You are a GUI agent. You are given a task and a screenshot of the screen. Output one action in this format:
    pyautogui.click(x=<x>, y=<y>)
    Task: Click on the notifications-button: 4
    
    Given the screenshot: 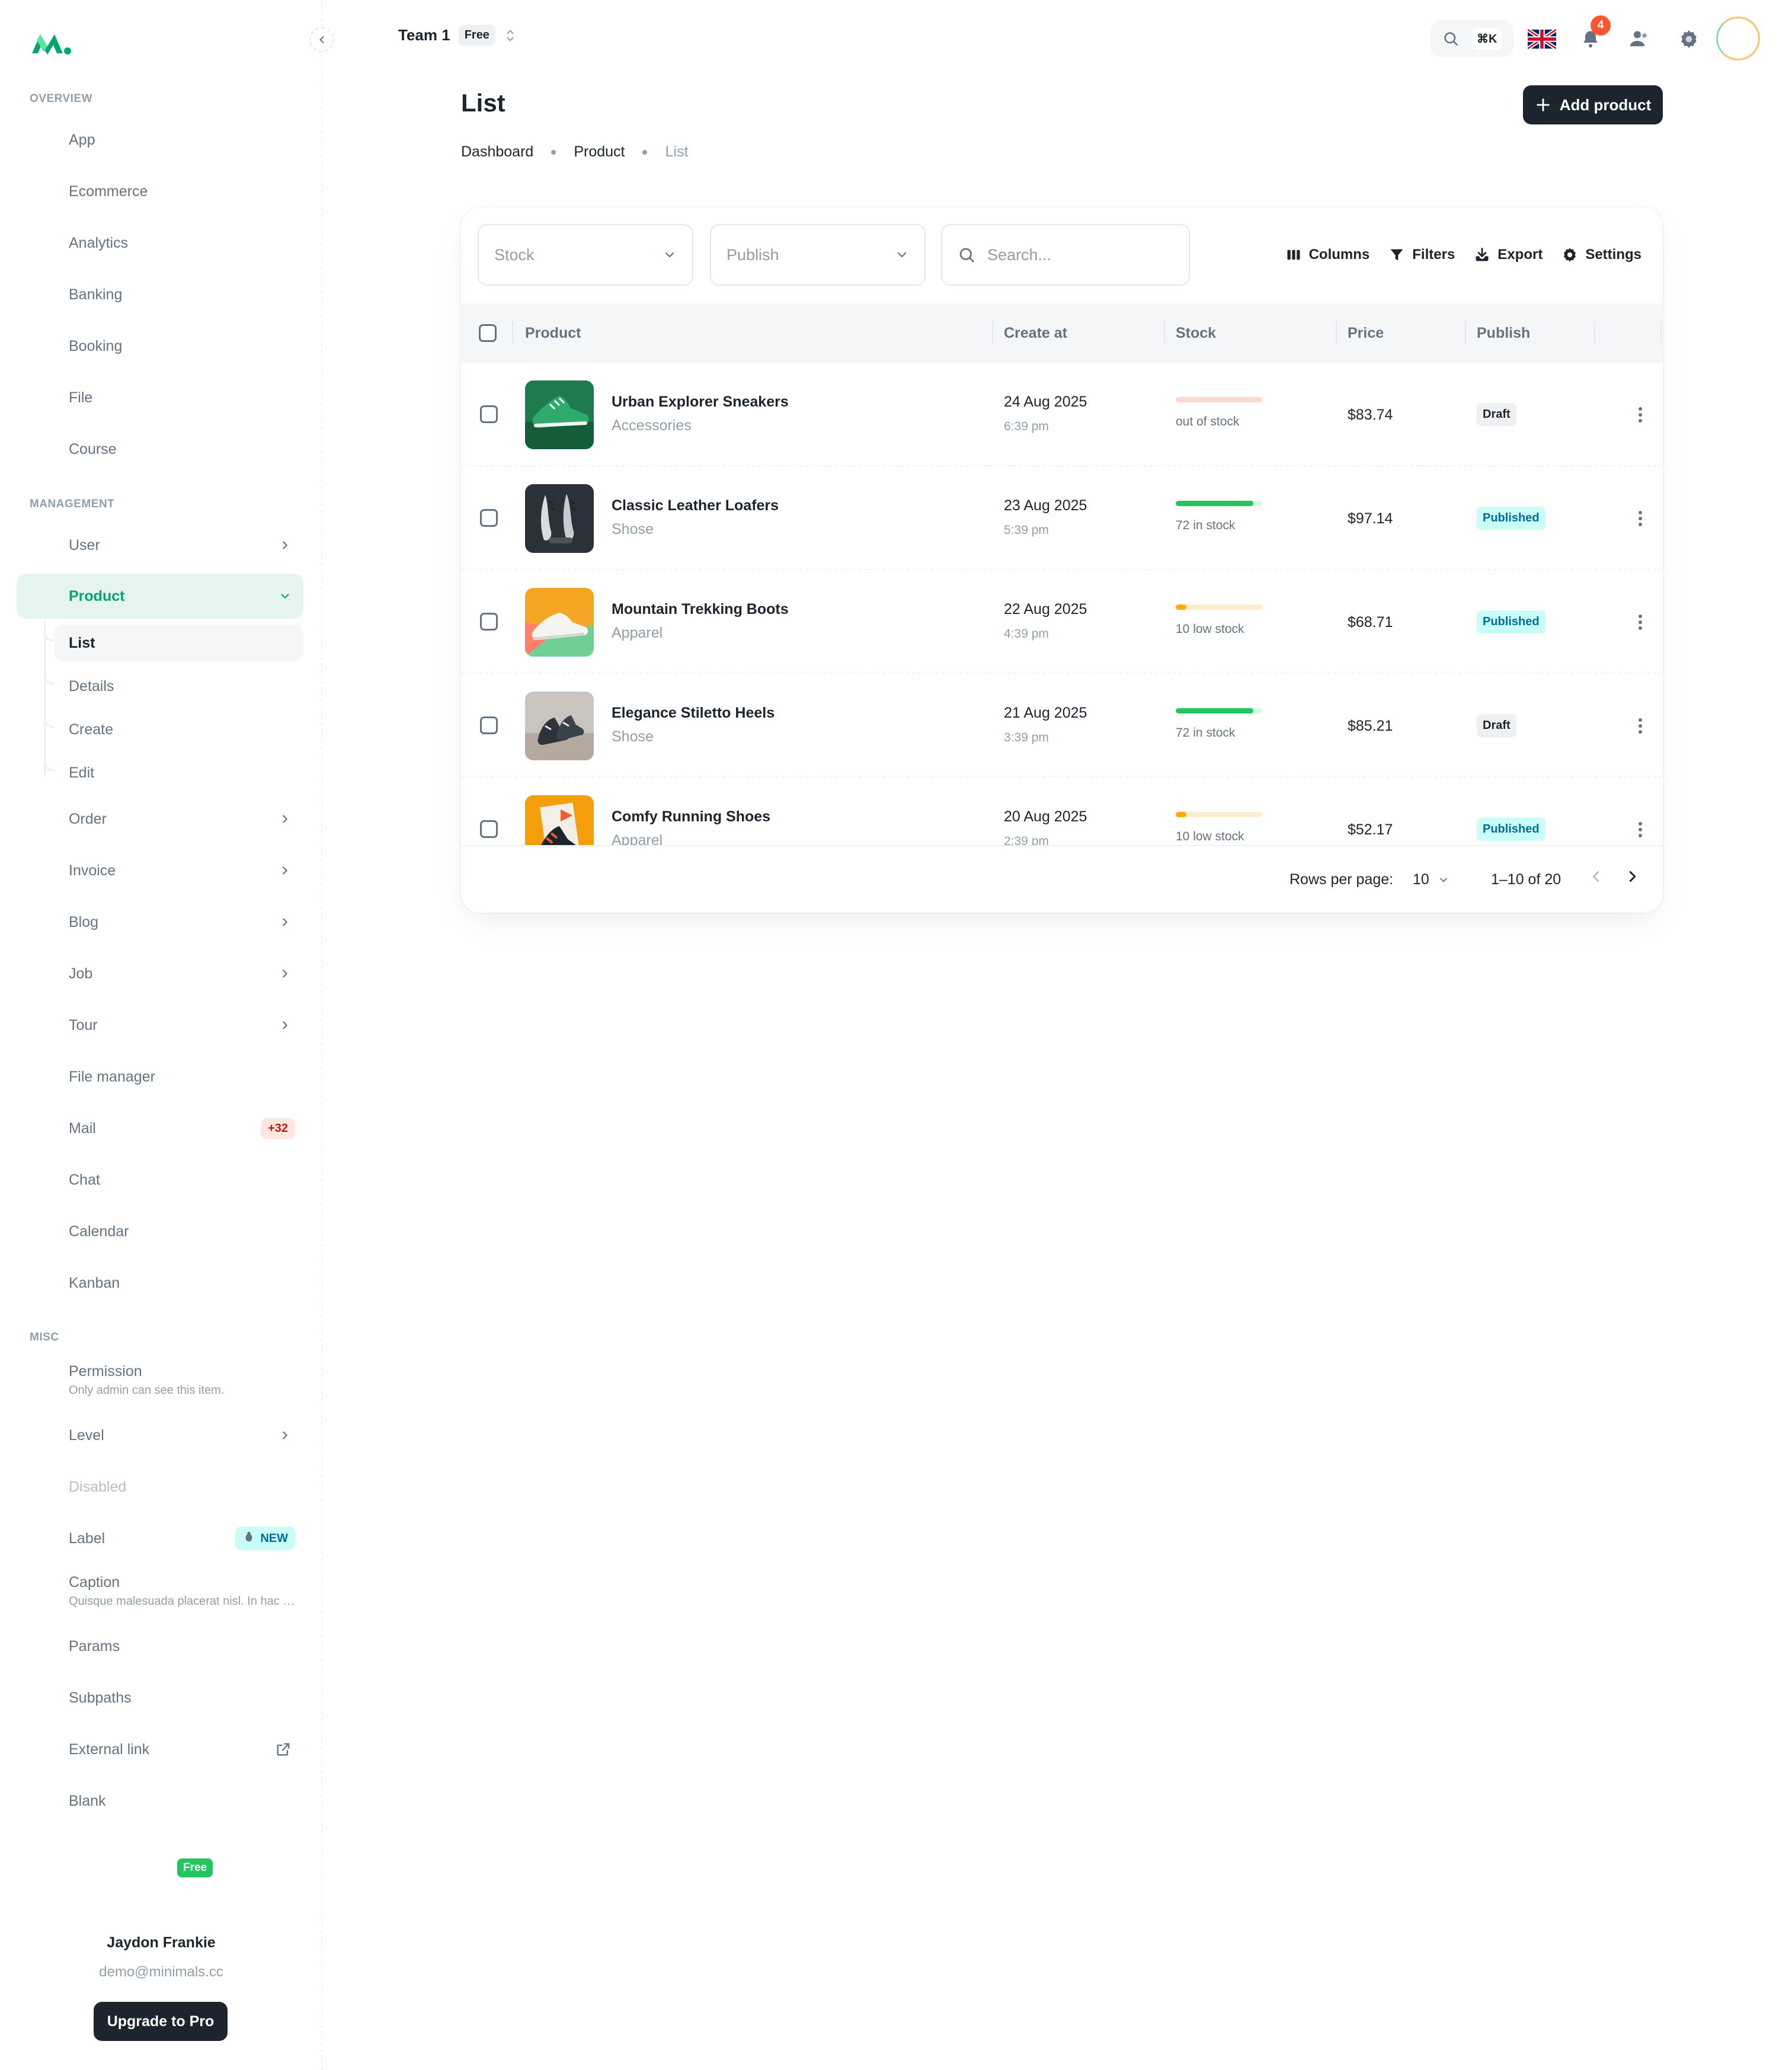 What is the action you would take?
    pyautogui.click(x=1593, y=35)
    